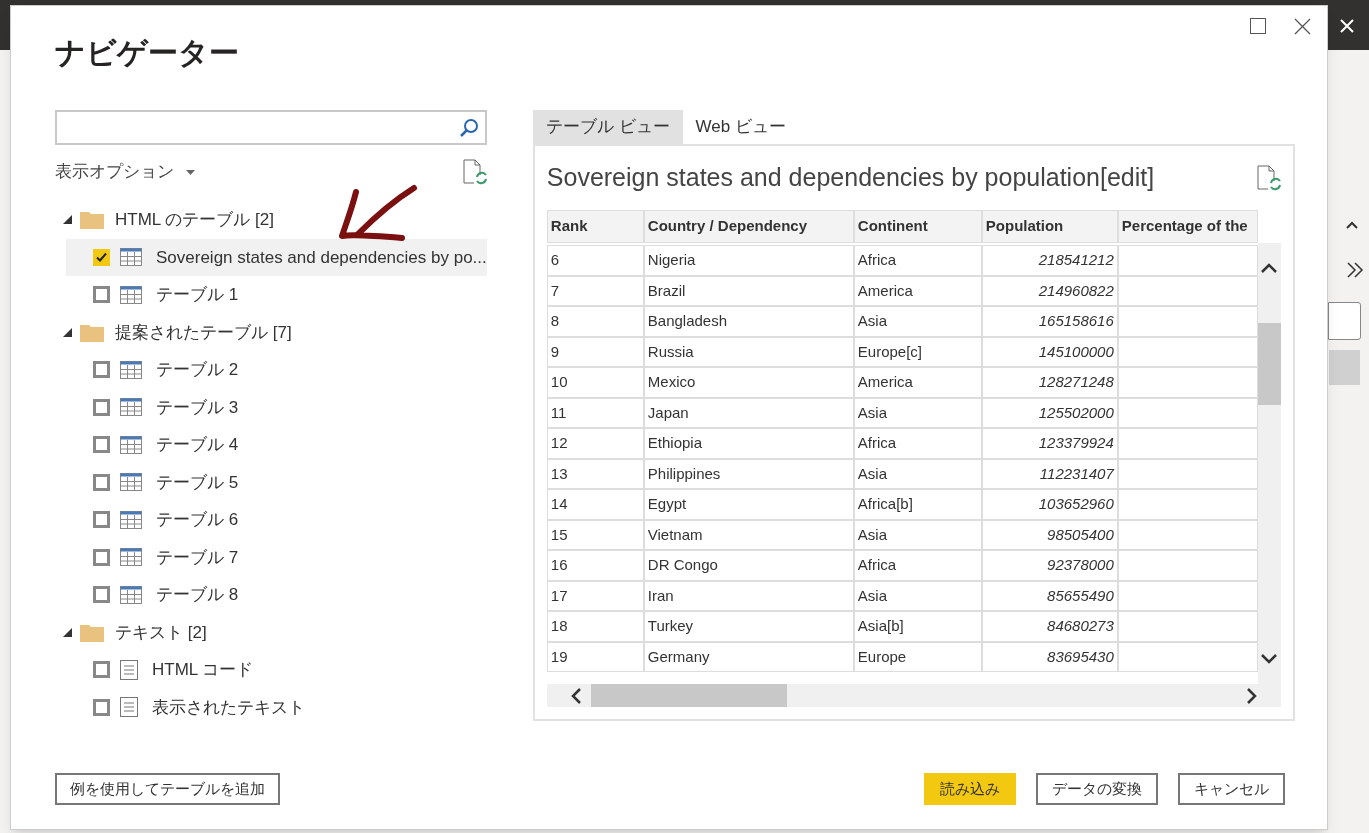 This screenshot has height=833, width=1369. What do you see at coordinates (276, 670) in the screenshot?
I see `tree-item: HTML コード` at bounding box center [276, 670].